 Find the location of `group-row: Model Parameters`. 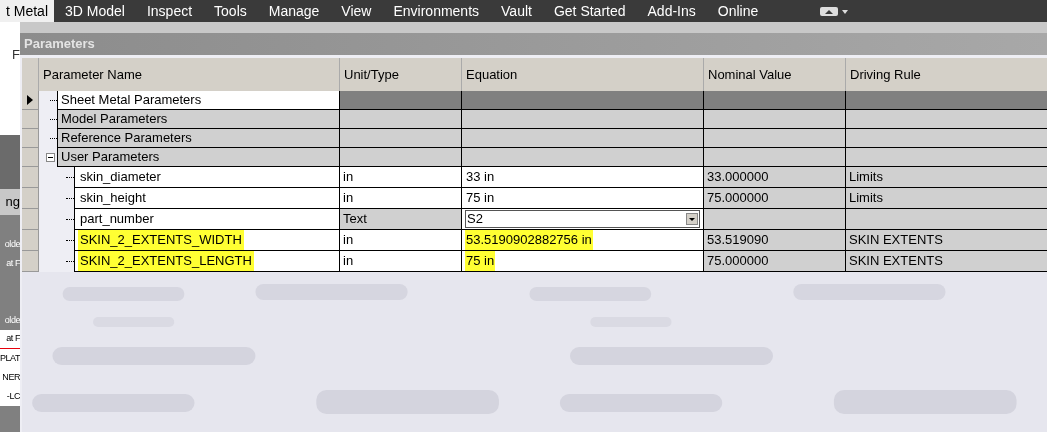

group-row: Model Parameters is located at coordinates (198, 119).